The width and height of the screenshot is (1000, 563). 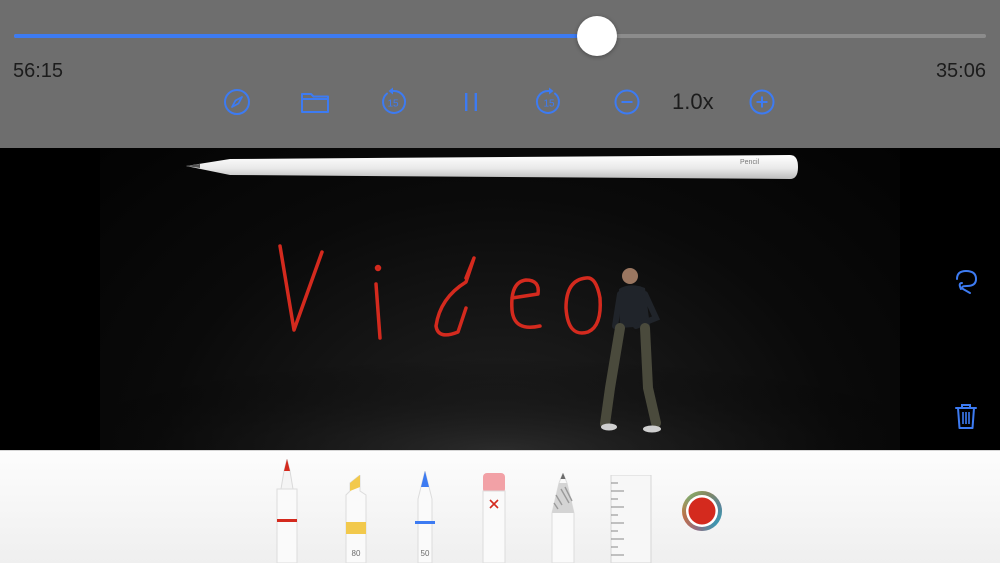 I want to click on trash-button, so click(x=966, y=416).